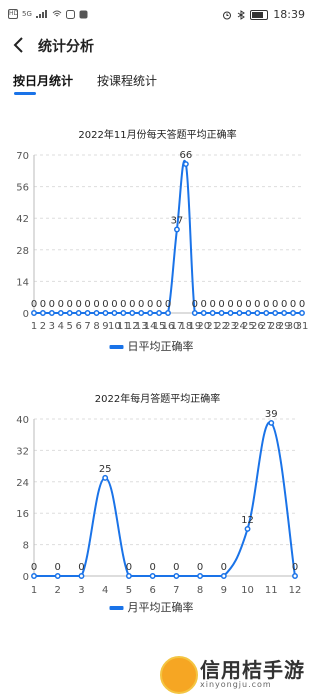 The image size is (320, 700). I want to click on legend-swatch, so click(116, 347).